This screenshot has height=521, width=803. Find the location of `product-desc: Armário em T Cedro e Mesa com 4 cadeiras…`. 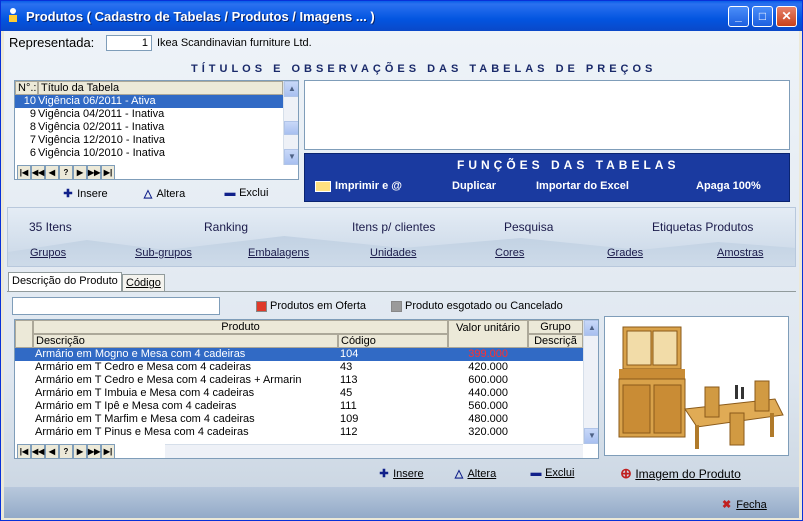

product-desc: Armário em T Cedro e Mesa com 4 cadeiras… is located at coordinates (168, 380).